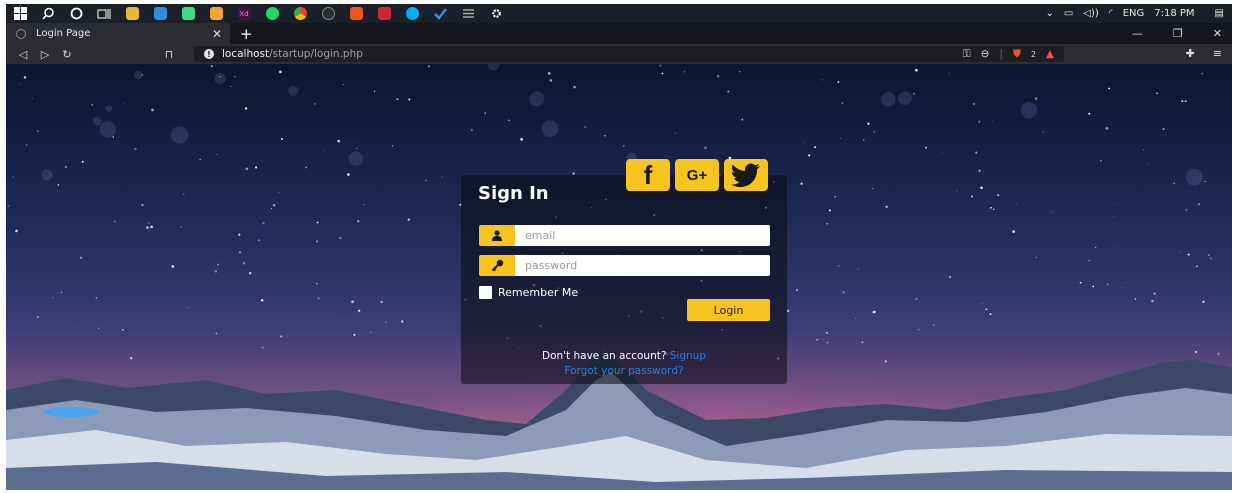 The width and height of the screenshot is (1238, 493). Describe the element at coordinates (688, 356) in the screenshot. I see `signup-link: Signup` at that location.